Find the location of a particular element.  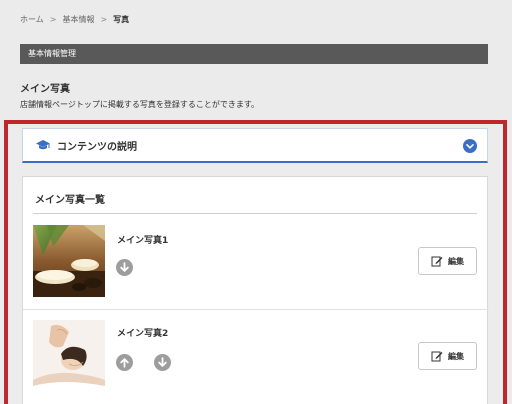

chevron-down-icon is located at coordinates (470, 146).